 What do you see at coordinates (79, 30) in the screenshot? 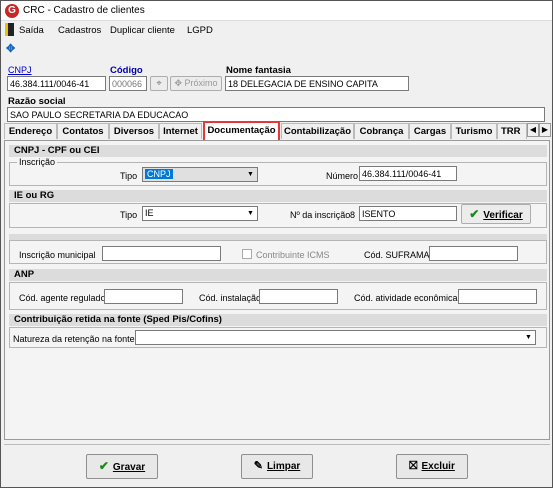
I see `menu-cadastros: Cadastros` at bounding box center [79, 30].